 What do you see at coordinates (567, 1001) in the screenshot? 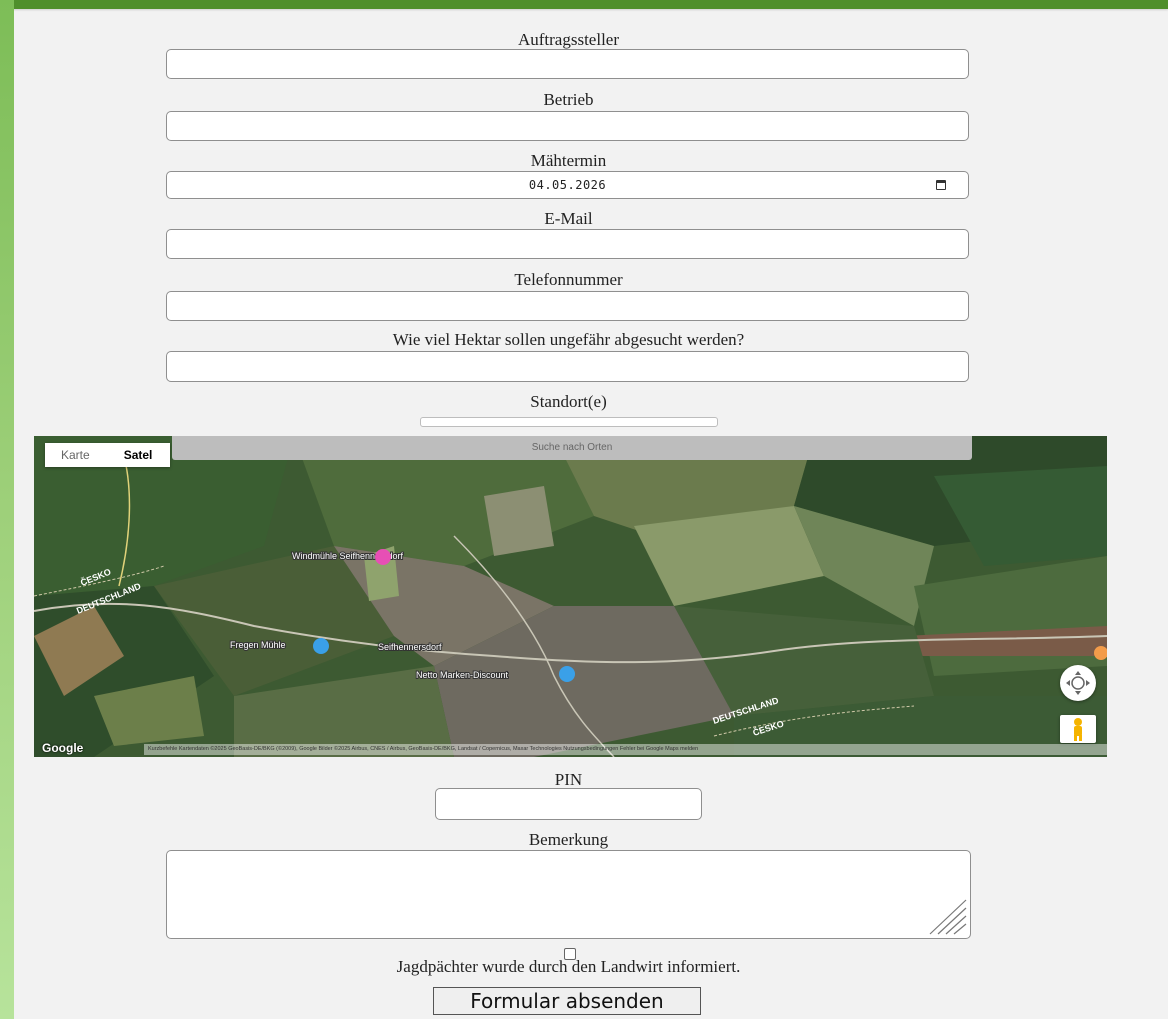
I see `submit-button: Formular absenden` at bounding box center [567, 1001].